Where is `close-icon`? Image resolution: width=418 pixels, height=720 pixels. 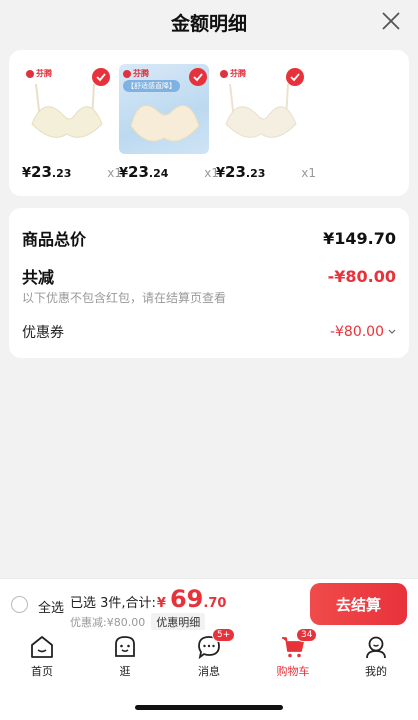
close-icon is located at coordinates (391, 21).